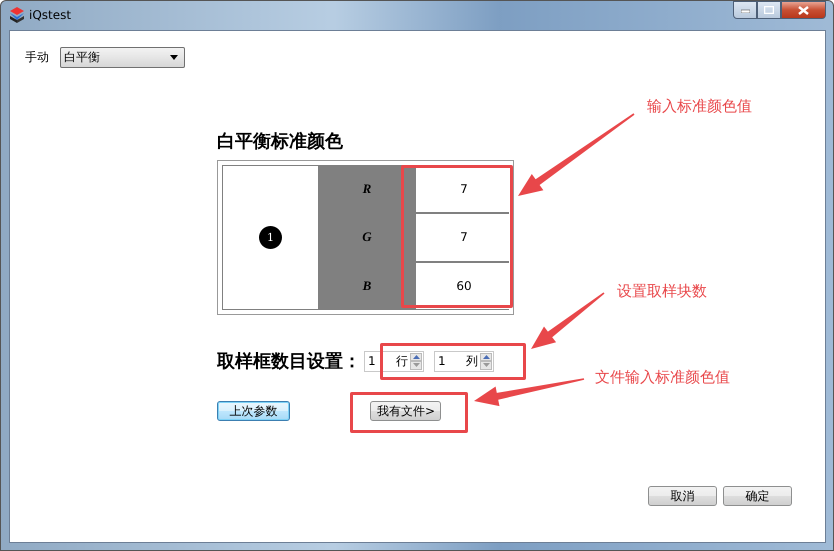 The height and width of the screenshot is (551, 834). What do you see at coordinates (367, 237) in the screenshot?
I see `channel-label: G` at bounding box center [367, 237].